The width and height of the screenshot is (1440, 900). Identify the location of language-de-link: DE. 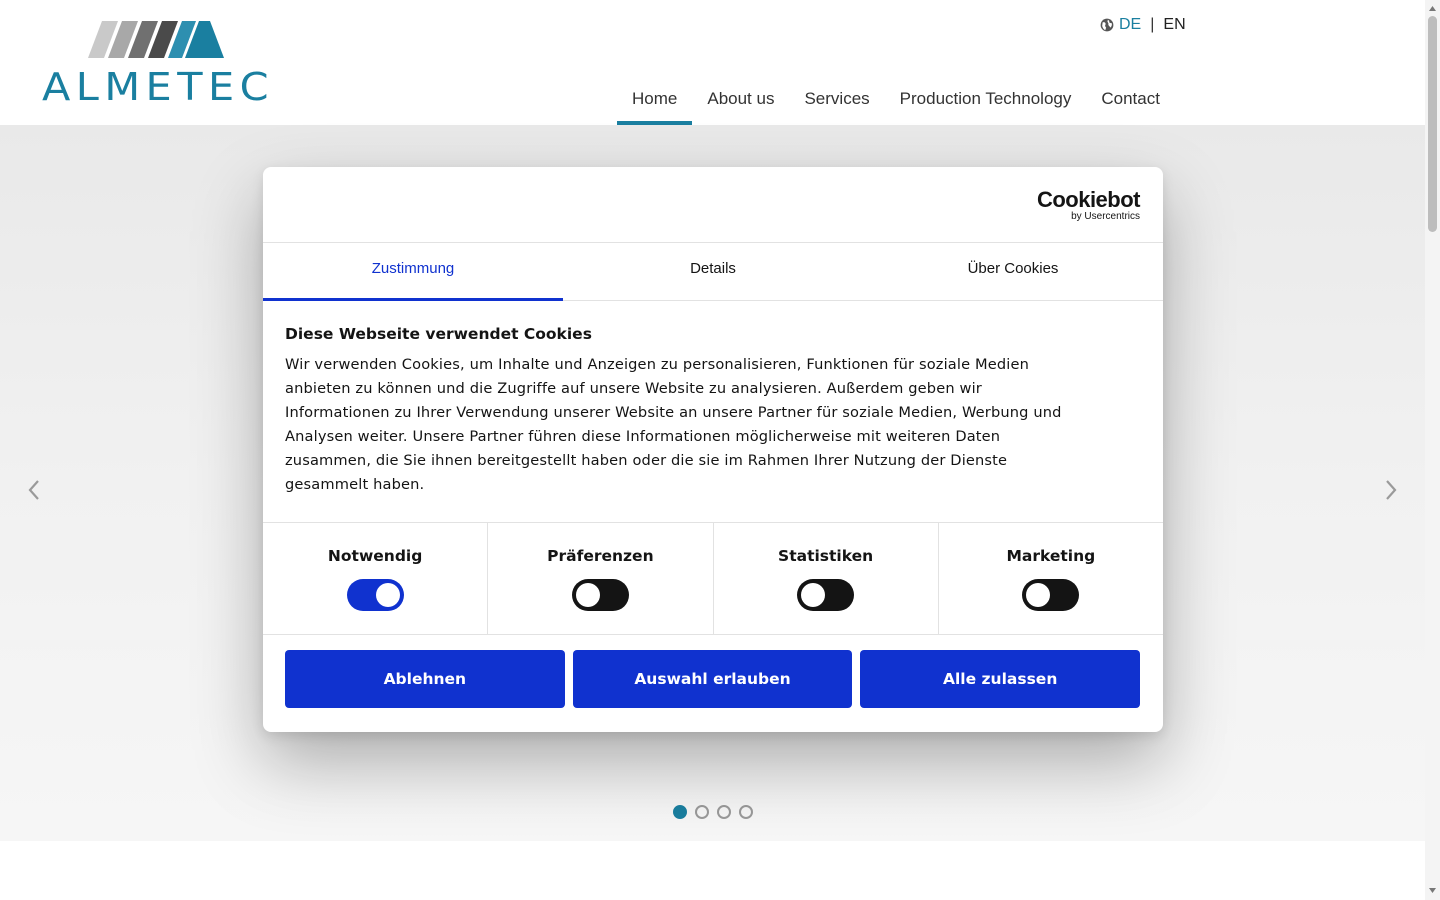
(1130, 25).